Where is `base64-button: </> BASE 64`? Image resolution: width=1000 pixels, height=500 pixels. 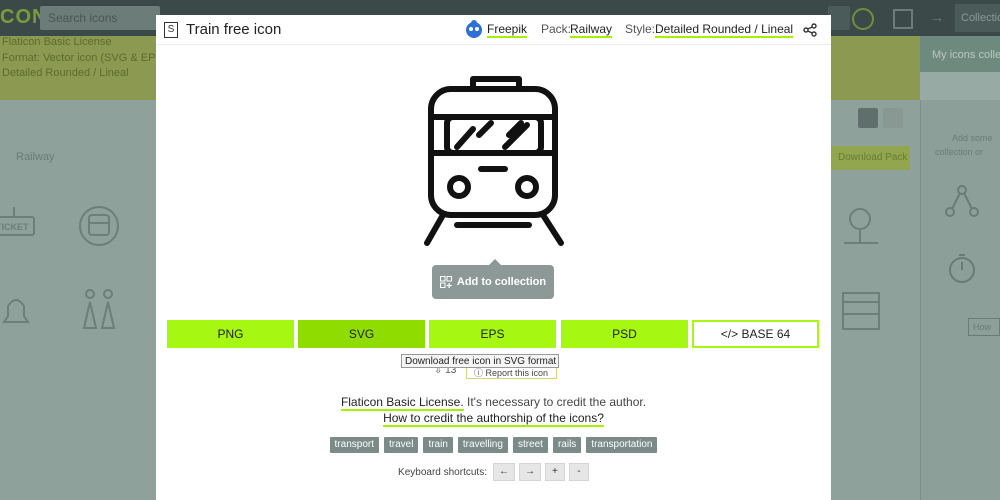
base64-button: </> BASE 64 is located at coordinates (755, 334).